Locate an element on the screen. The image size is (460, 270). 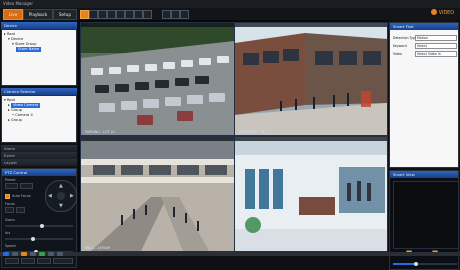
layout-2x2-icon is located at coordinates (93, 14).